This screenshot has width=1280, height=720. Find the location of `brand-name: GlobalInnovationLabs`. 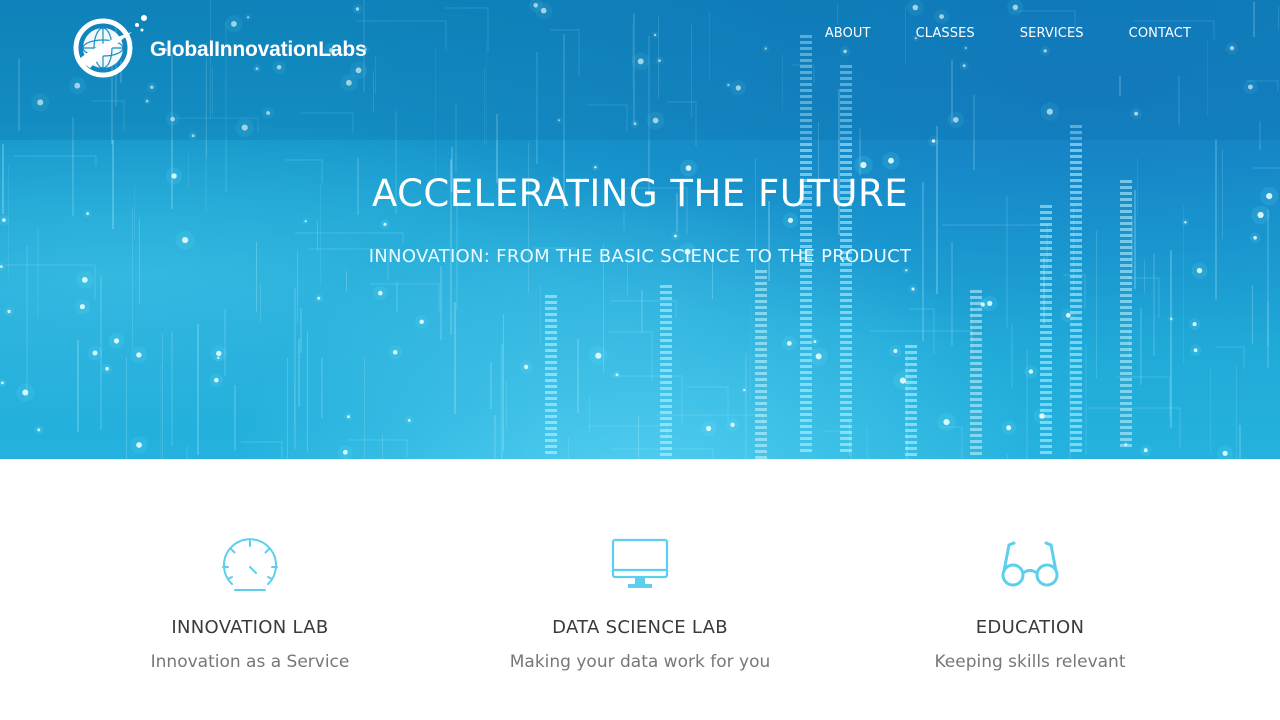

brand-name: GlobalInnovationLabs is located at coordinates (258, 49).